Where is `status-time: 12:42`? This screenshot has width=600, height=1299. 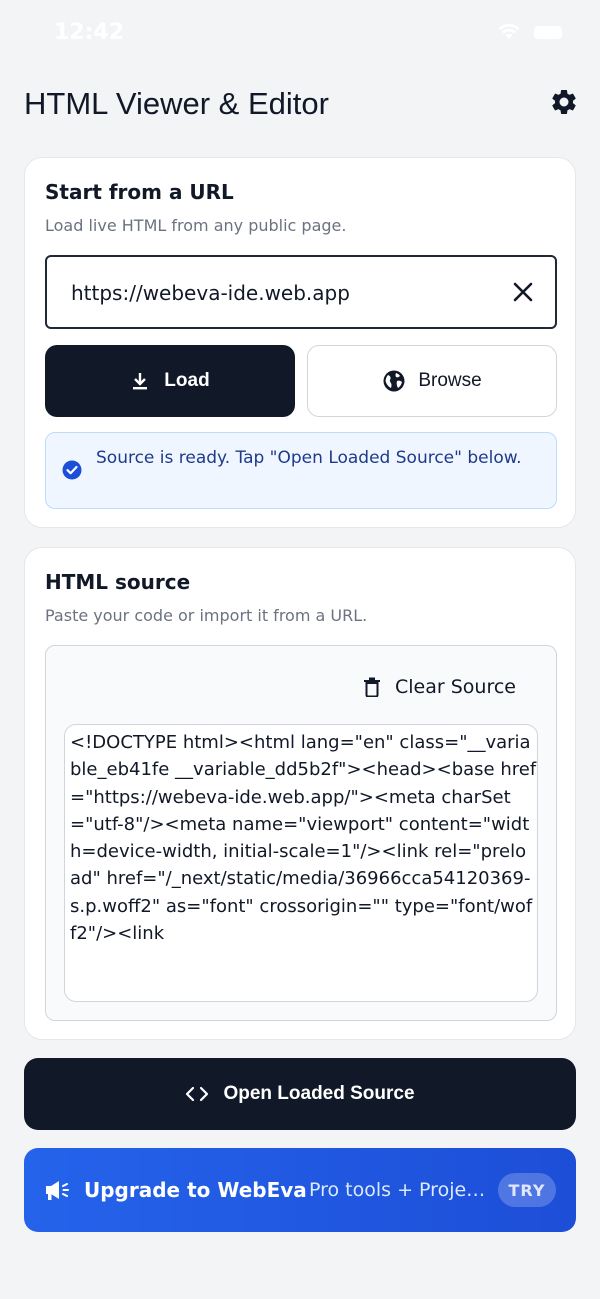
status-time: 12:42 is located at coordinates (89, 32).